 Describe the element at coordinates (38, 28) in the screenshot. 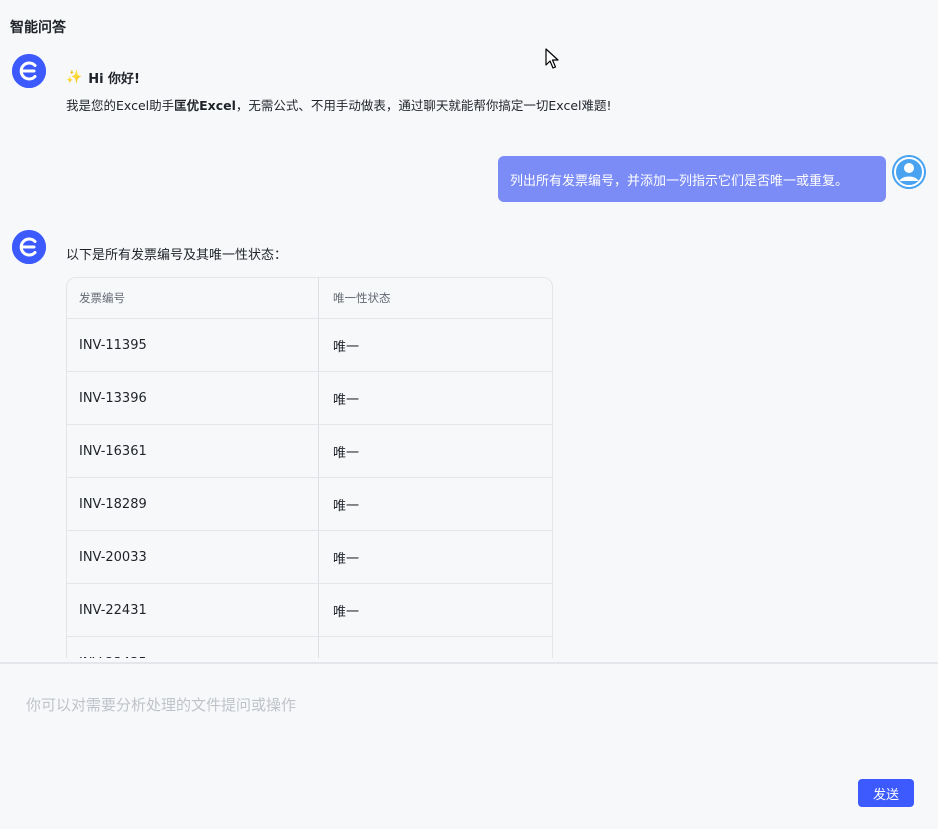

I see `page-title: 智能问答` at that location.